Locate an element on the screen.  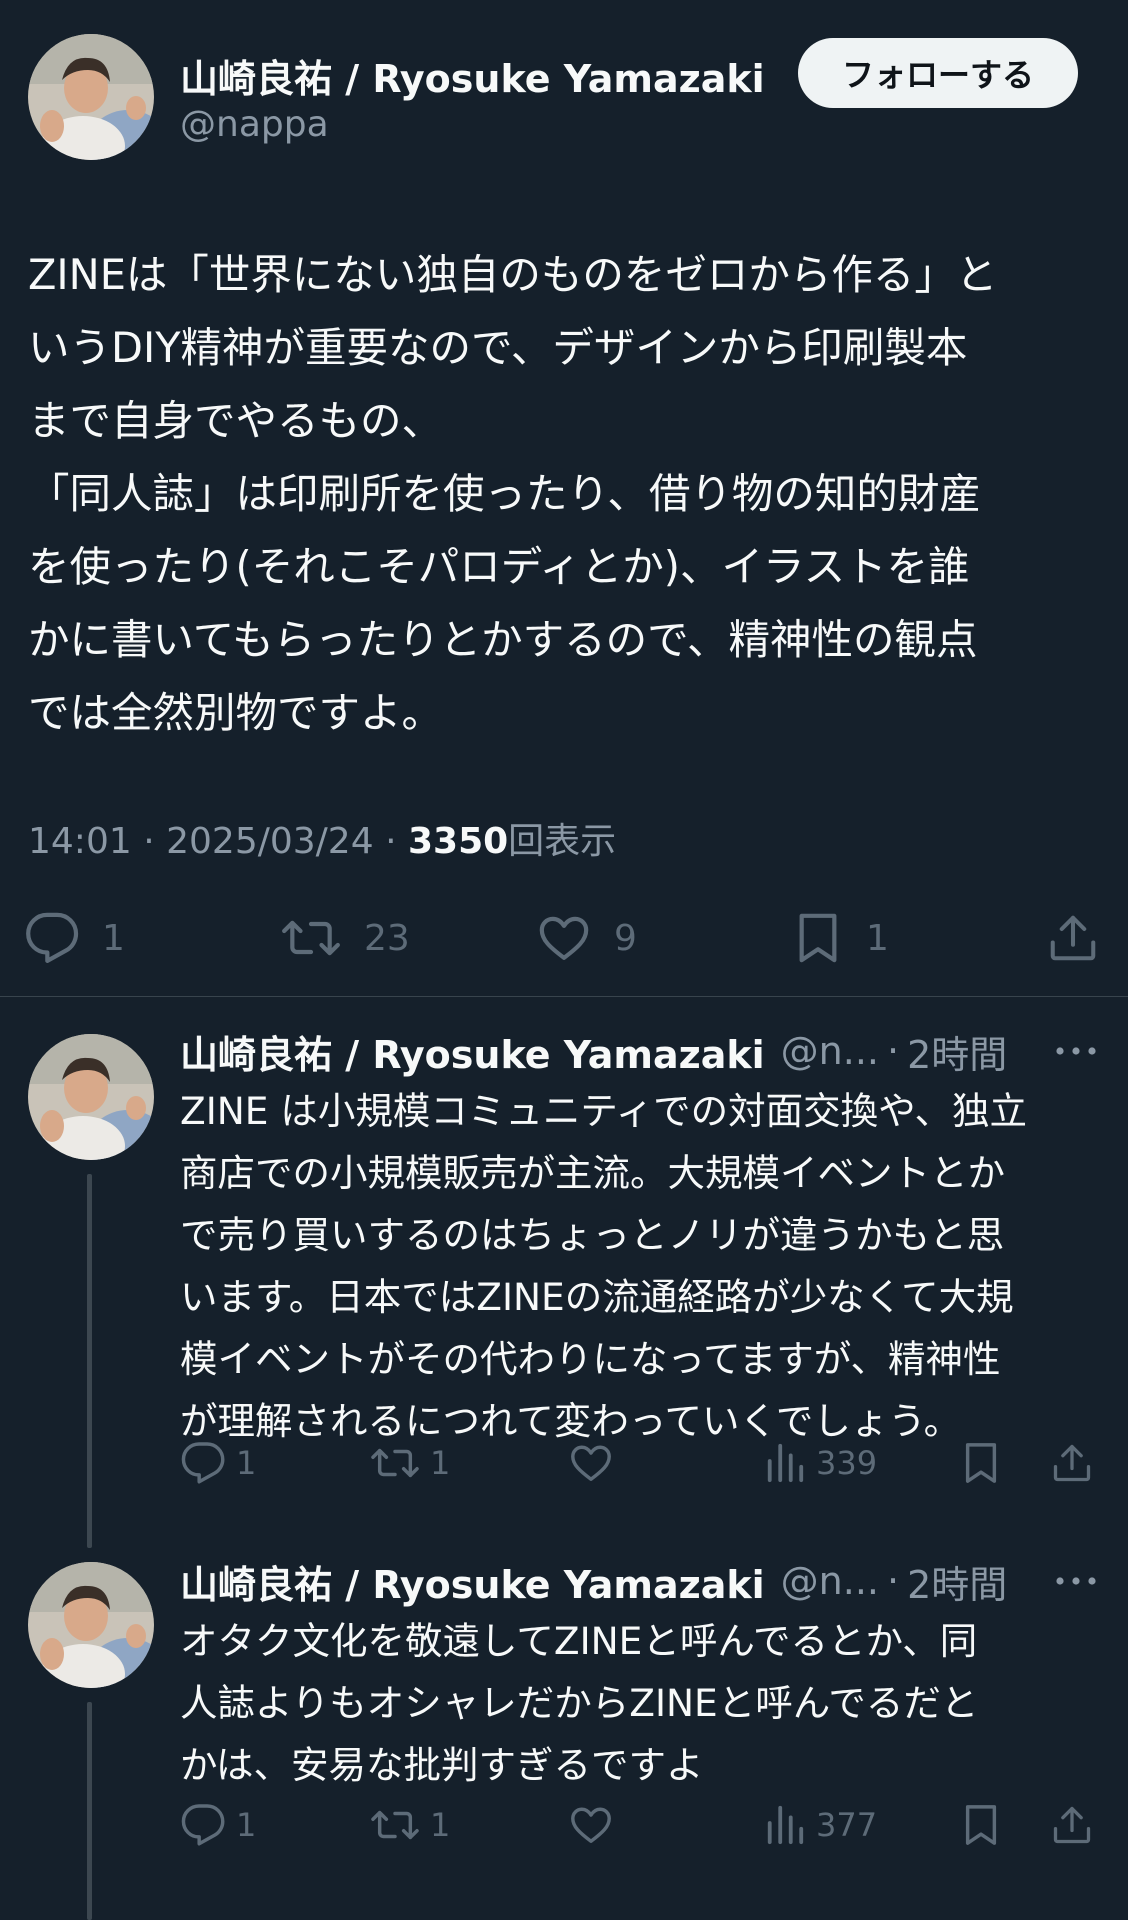
views-action: 377 is located at coordinates (820, 1825).